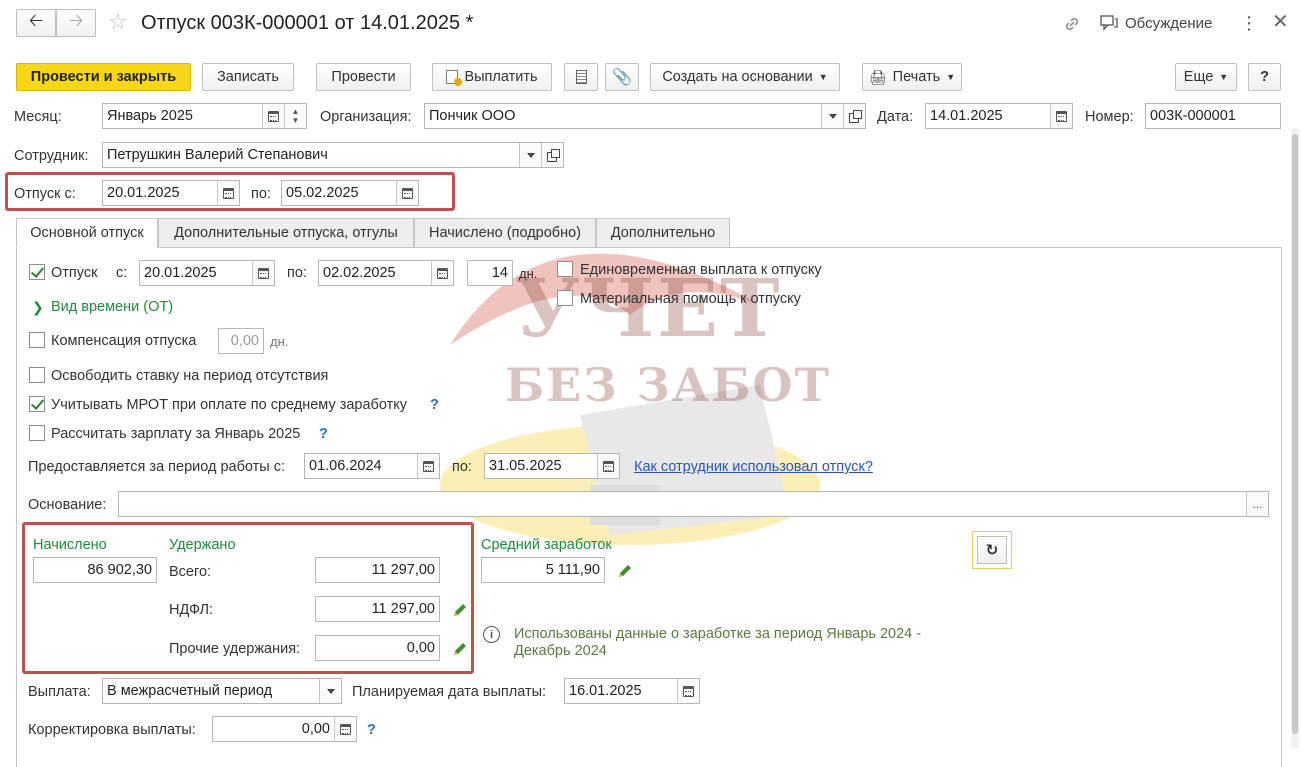  Describe the element at coordinates (190, 572) in the screenshot. I see `total-label: Всего:` at that location.